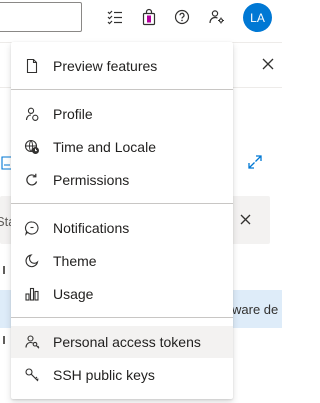 The height and width of the screenshot is (403, 320). I want to click on shopping-bag-icon, so click(149, 17).